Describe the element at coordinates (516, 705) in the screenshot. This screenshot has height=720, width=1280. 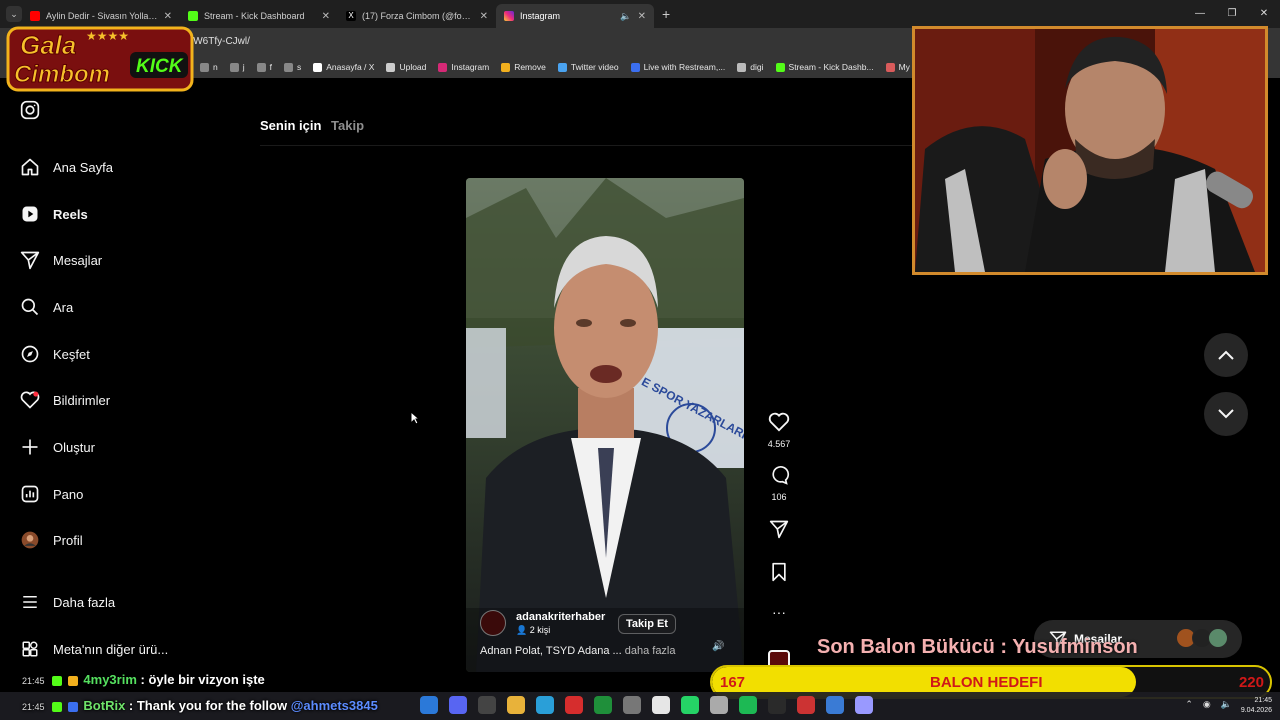
I see `file-explorer-icon` at that location.